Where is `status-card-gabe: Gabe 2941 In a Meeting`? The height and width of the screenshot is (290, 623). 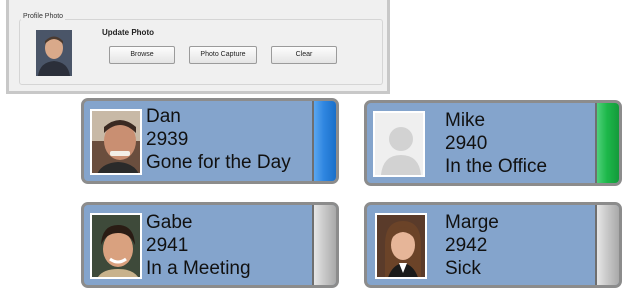 status-card-gabe: Gabe 2941 In a Meeting is located at coordinates (210, 245).